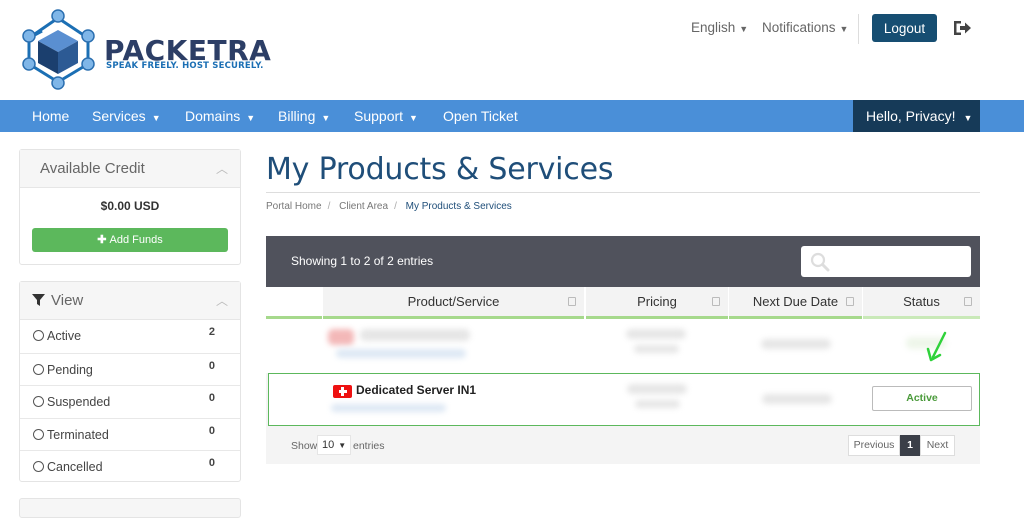 This screenshot has height=518, width=1024. Describe the element at coordinates (130, 336) in the screenshot. I see `view-filter-active: Active 2` at that location.